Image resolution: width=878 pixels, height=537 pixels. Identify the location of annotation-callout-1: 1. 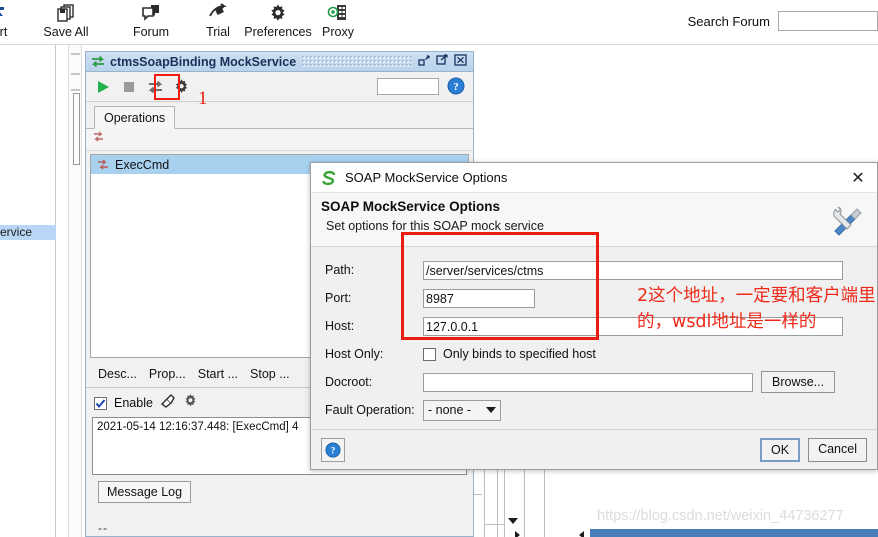
(203, 98).